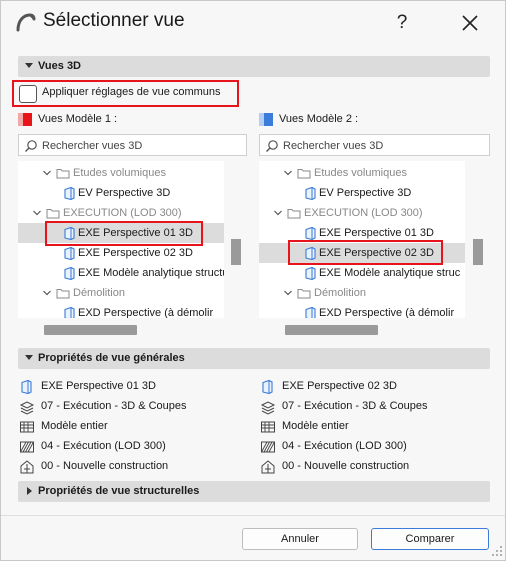  I want to click on renovation-icon, so click(268, 467).